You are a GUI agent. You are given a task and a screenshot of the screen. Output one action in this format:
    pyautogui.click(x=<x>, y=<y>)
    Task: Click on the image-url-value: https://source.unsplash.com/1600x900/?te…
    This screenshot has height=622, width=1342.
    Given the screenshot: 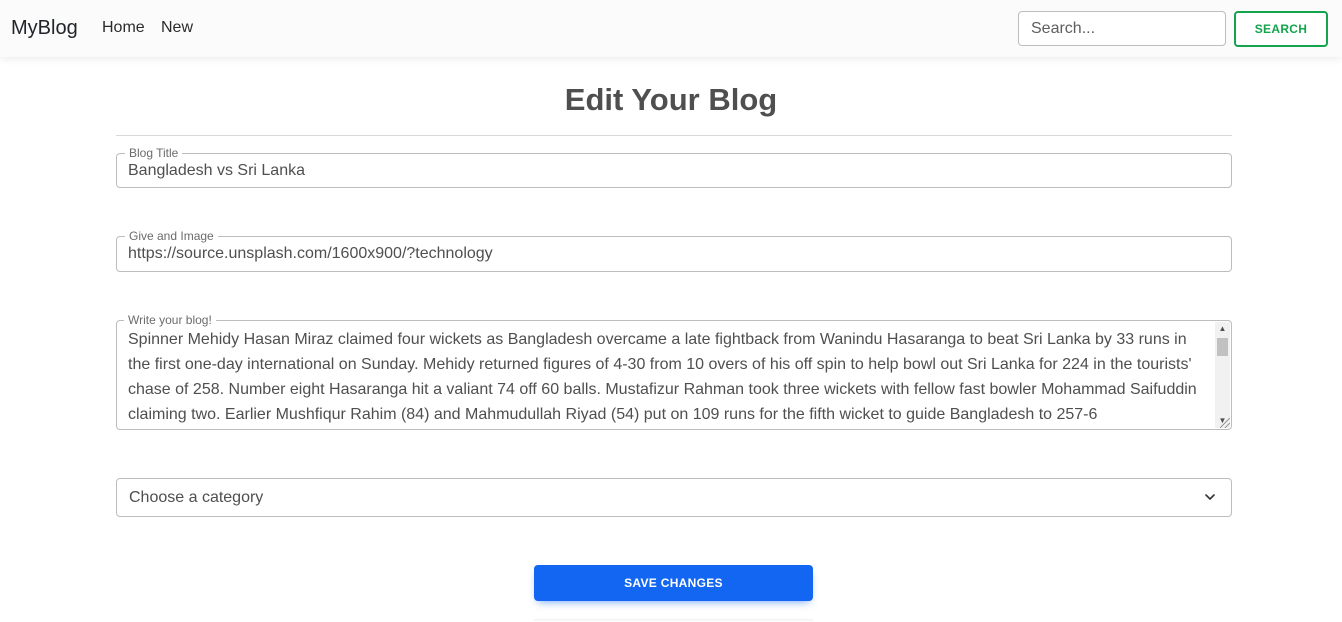 What is the action you would take?
    pyautogui.click(x=310, y=254)
    